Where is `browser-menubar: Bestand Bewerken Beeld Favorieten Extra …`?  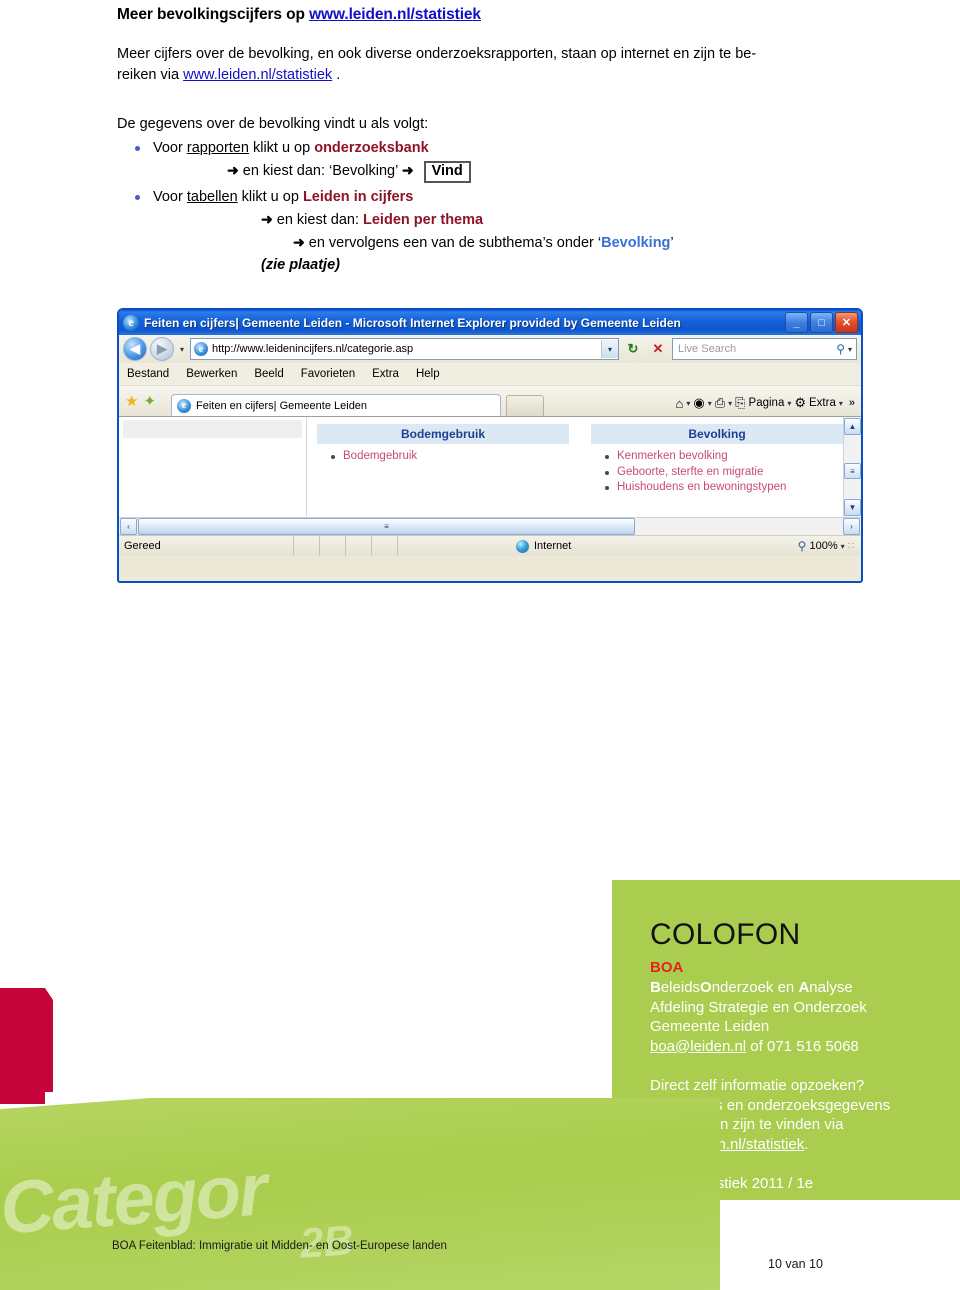
browser-menubar: Bestand Bewerken Beeld Favorieten Extra … is located at coordinates (490, 374).